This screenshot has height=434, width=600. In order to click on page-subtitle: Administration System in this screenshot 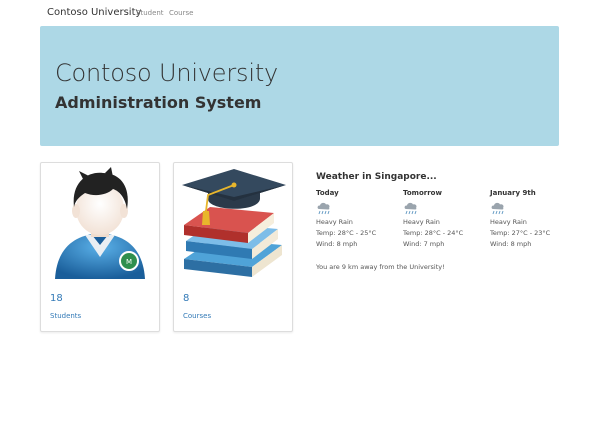, I will do `click(158, 102)`.